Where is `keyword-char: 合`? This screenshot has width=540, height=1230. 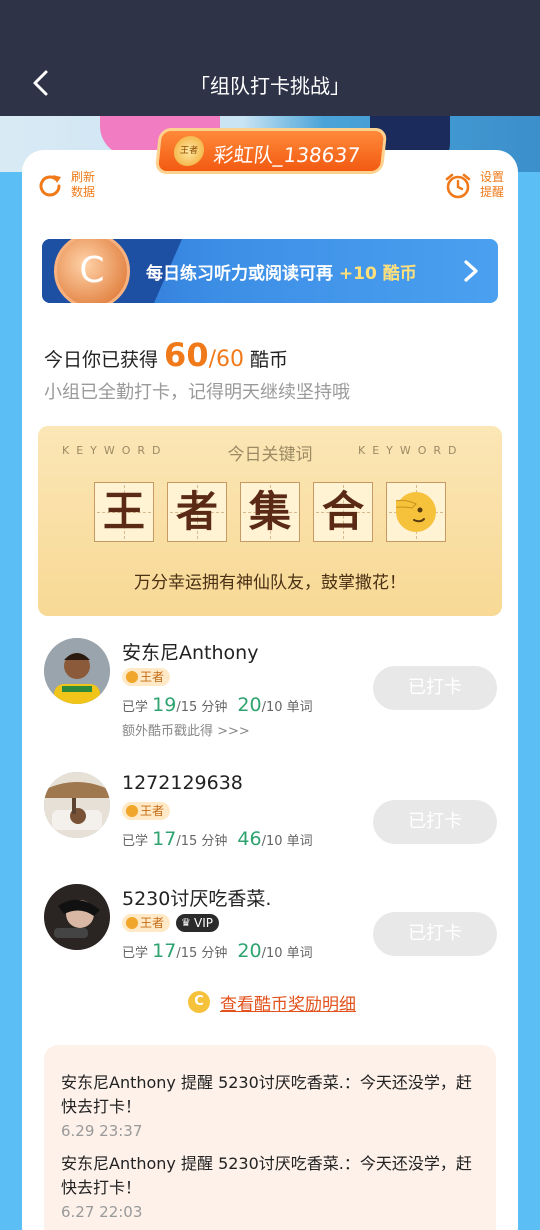
keyword-char: 合 is located at coordinates (343, 512).